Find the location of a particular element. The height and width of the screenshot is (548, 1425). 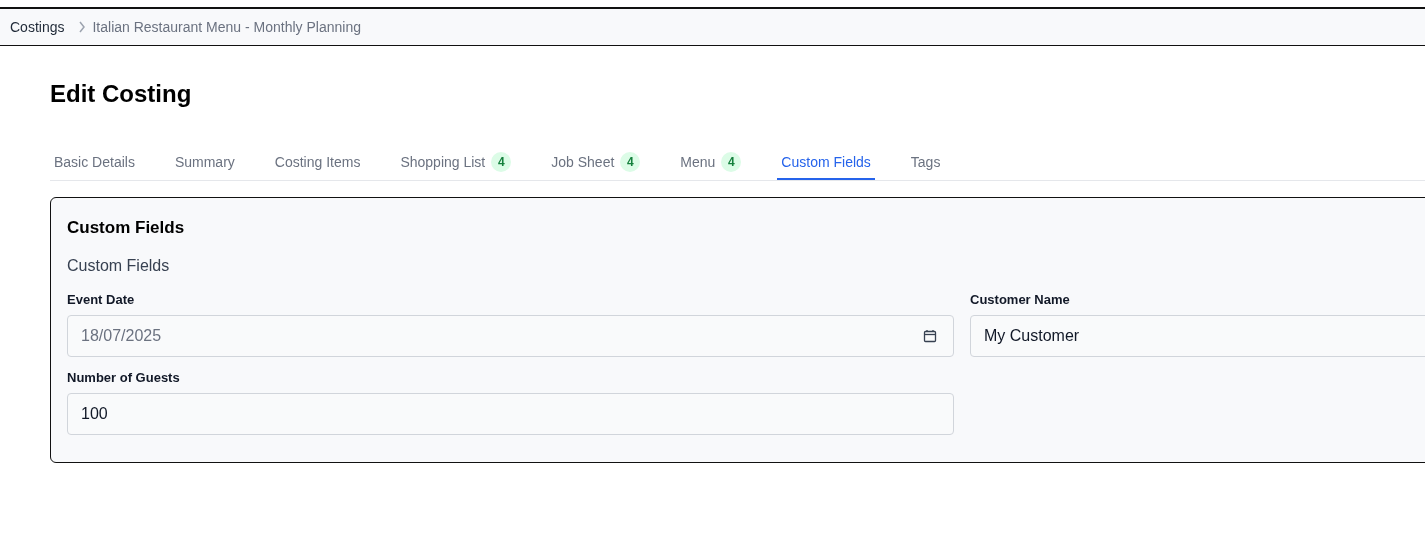

calendar-icon is located at coordinates (930, 336).